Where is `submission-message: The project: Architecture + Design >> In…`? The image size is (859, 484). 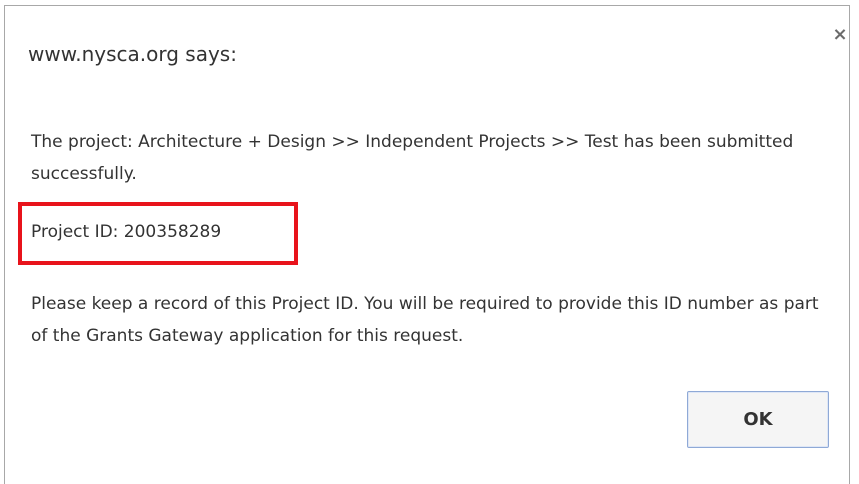
submission-message: The project: Architecture + Design >> In… is located at coordinates (412, 158).